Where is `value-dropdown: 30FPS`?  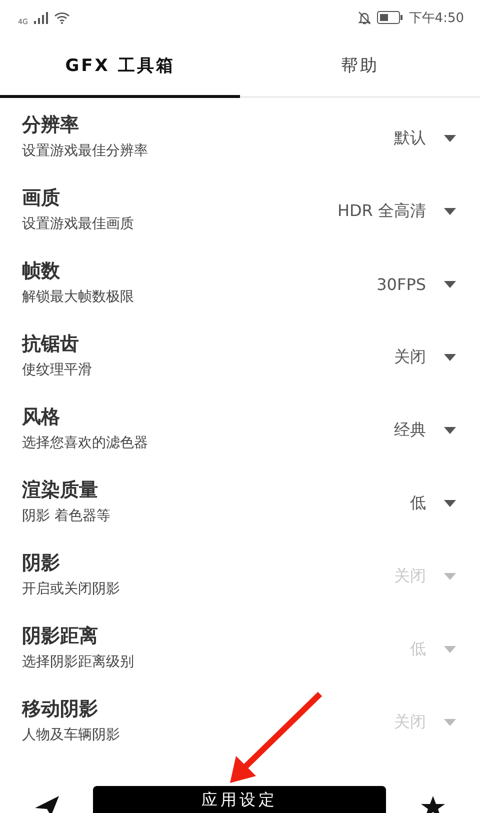
value-dropdown: 30FPS is located at coordinates (416, 284).